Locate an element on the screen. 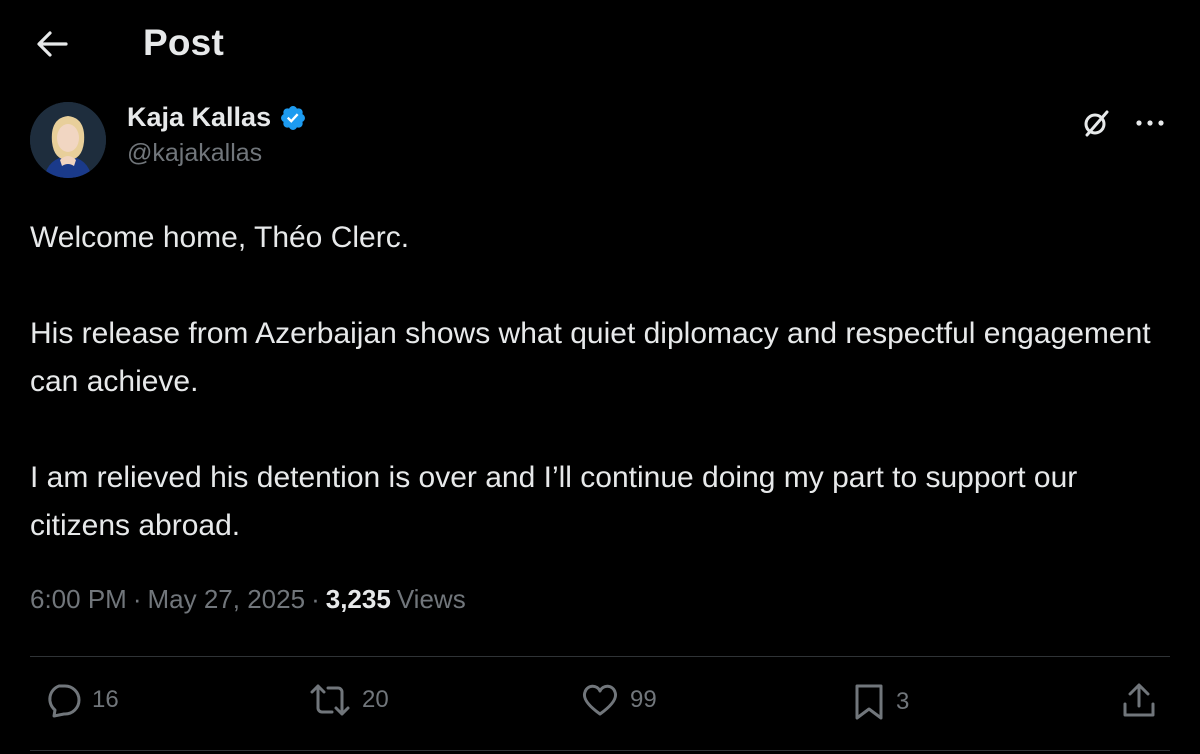 This screenshot has height=754, width=1200. like-button: 99 is located at coordinates (618, 700).